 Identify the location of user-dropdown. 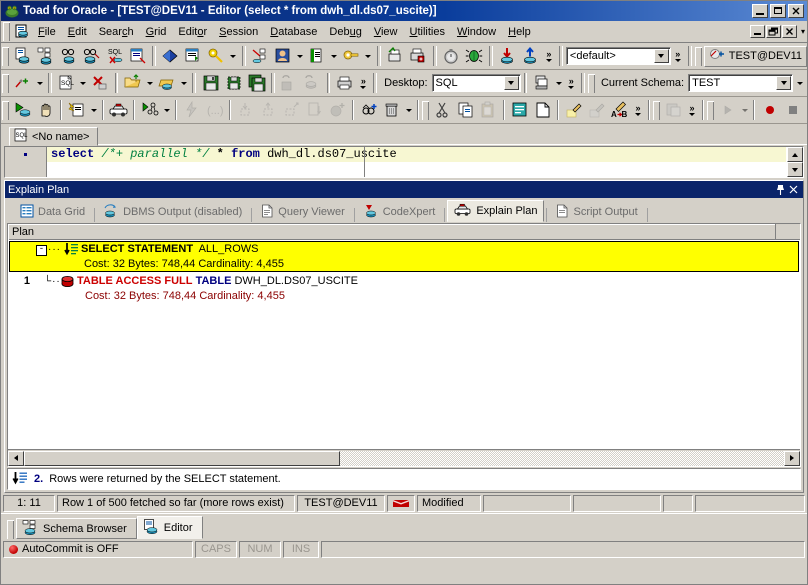
(300, 56).